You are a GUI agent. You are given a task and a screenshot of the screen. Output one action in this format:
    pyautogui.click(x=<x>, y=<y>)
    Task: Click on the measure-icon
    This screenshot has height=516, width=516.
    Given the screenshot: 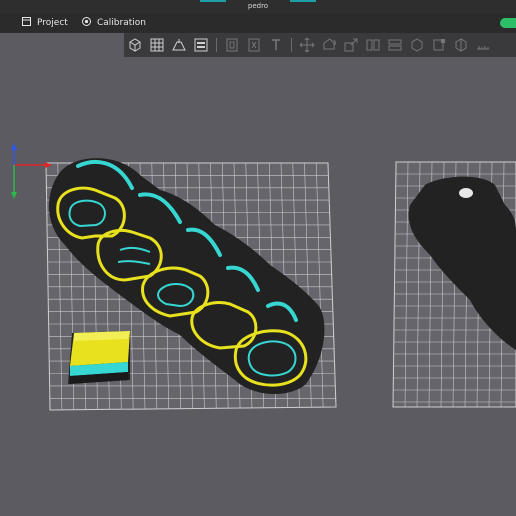 What is the action you would take?
    pyautogui.click(x=483, y=48)
    